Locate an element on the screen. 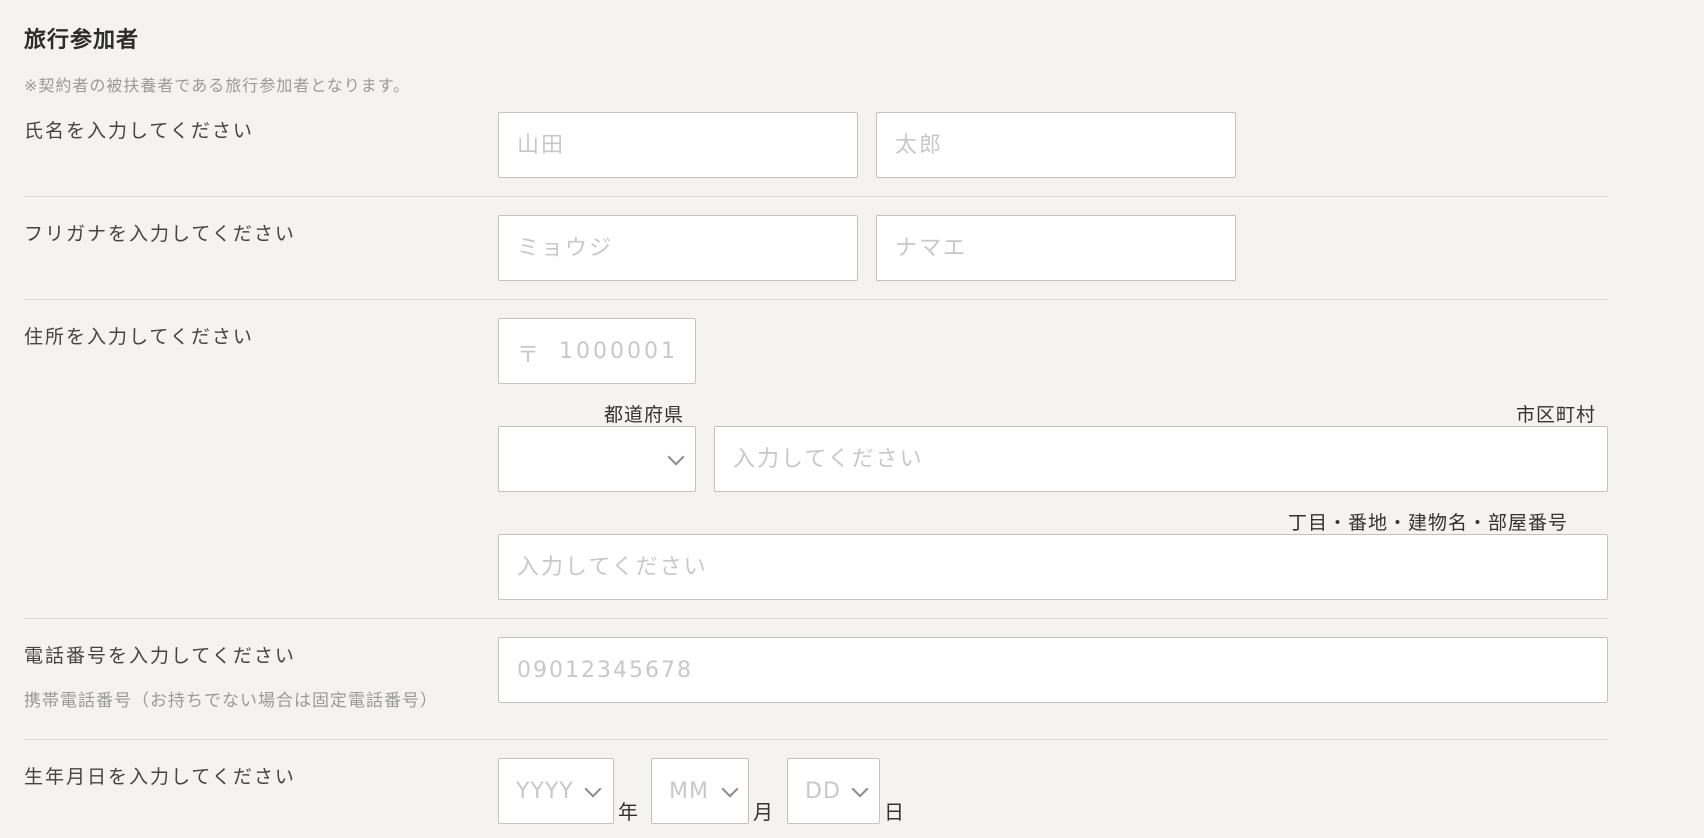  birthdate-label: 生年月日を入力してください is located at coordinates (160, 777).